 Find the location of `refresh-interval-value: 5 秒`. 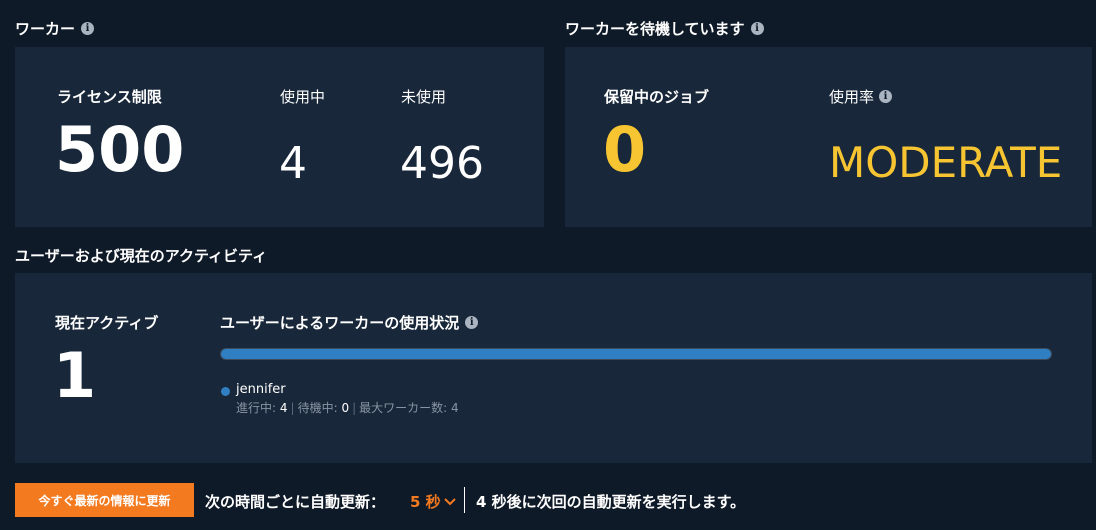

refresh-interval-value: 5 秒 is located at coordinates (425, 502).